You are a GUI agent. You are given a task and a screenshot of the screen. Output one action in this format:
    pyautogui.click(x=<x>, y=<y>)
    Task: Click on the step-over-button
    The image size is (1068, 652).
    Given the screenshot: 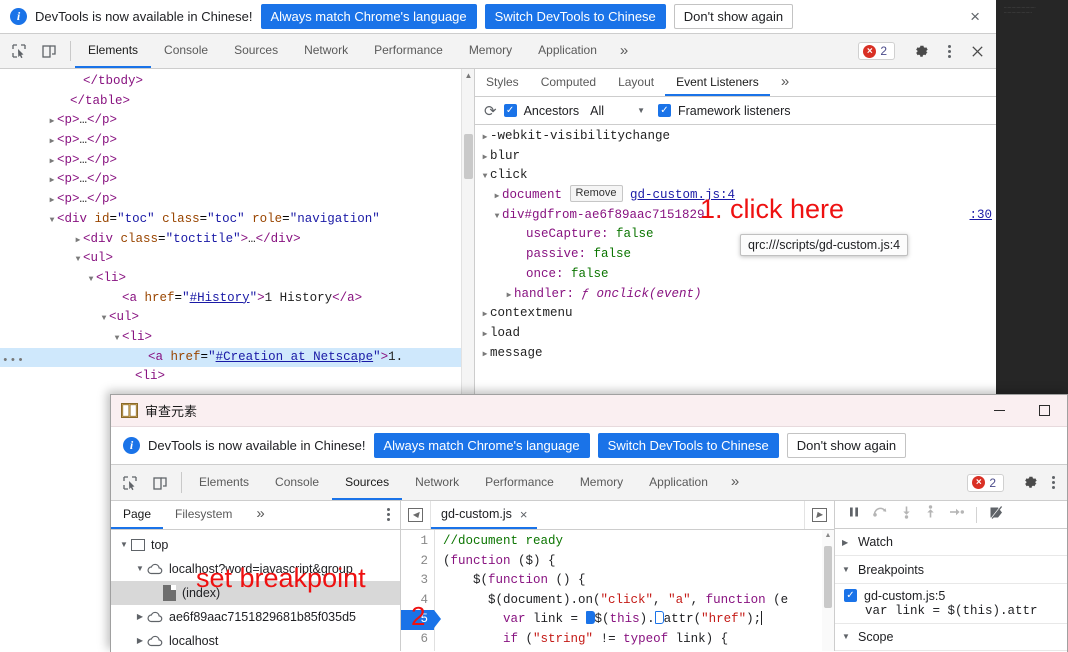 What is the action you would take?
    pyautogui.click(x=880, y=514)
    